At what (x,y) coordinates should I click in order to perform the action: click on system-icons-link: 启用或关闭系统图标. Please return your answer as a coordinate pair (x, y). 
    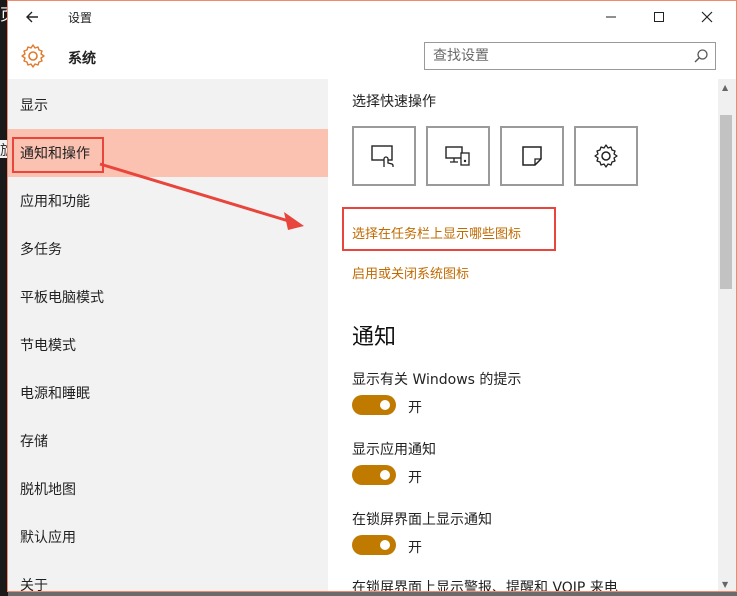
    Looking at the image, I should click on (410, 272).